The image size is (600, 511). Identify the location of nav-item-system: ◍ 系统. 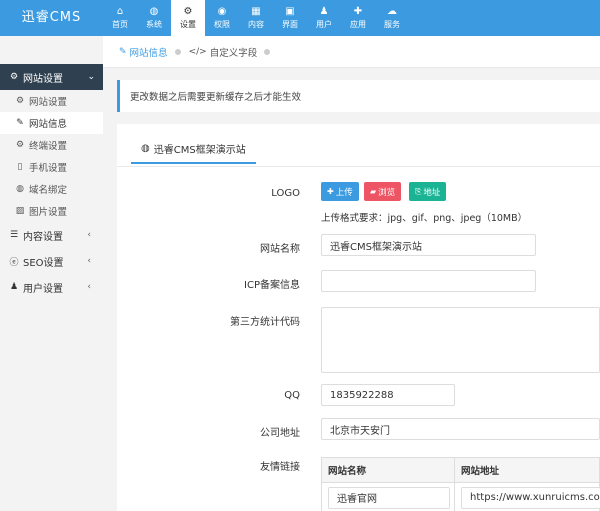
(154, 18).